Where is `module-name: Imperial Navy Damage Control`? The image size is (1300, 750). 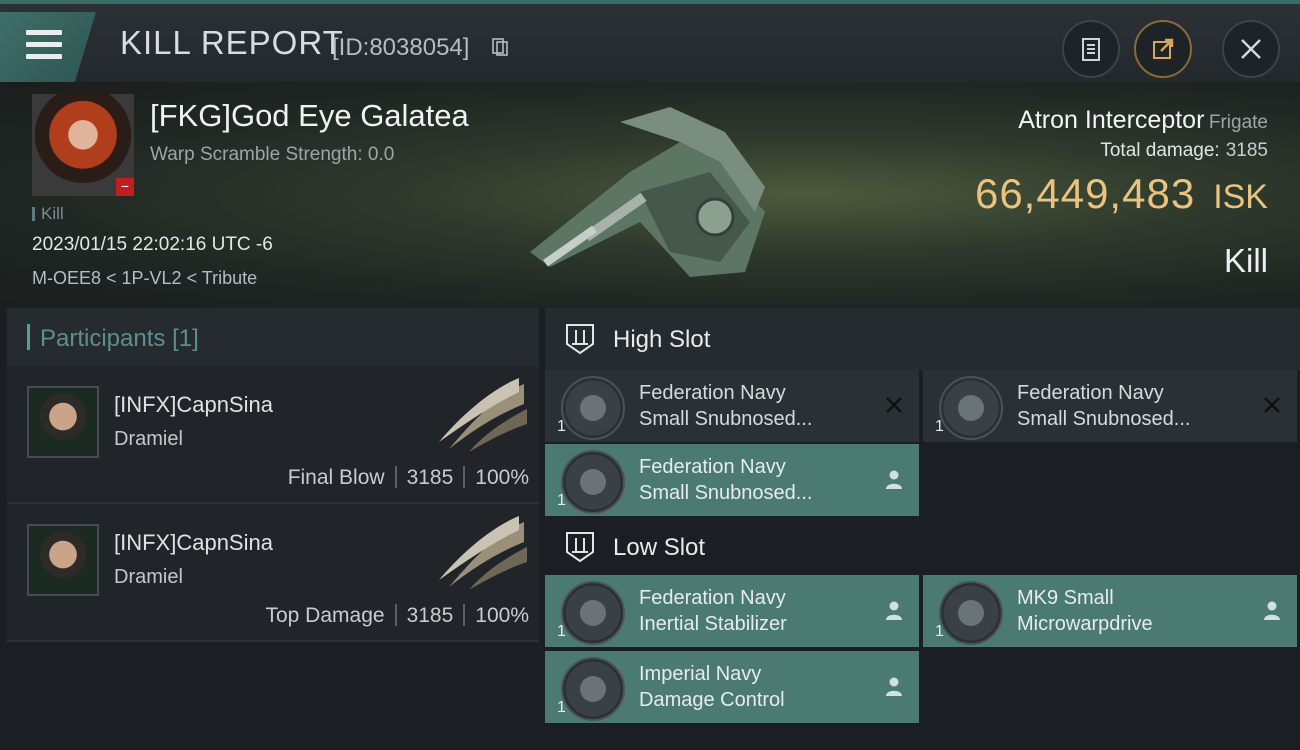
module-name: Imperial Navy Damage Control is located at coordinates (712, 687).